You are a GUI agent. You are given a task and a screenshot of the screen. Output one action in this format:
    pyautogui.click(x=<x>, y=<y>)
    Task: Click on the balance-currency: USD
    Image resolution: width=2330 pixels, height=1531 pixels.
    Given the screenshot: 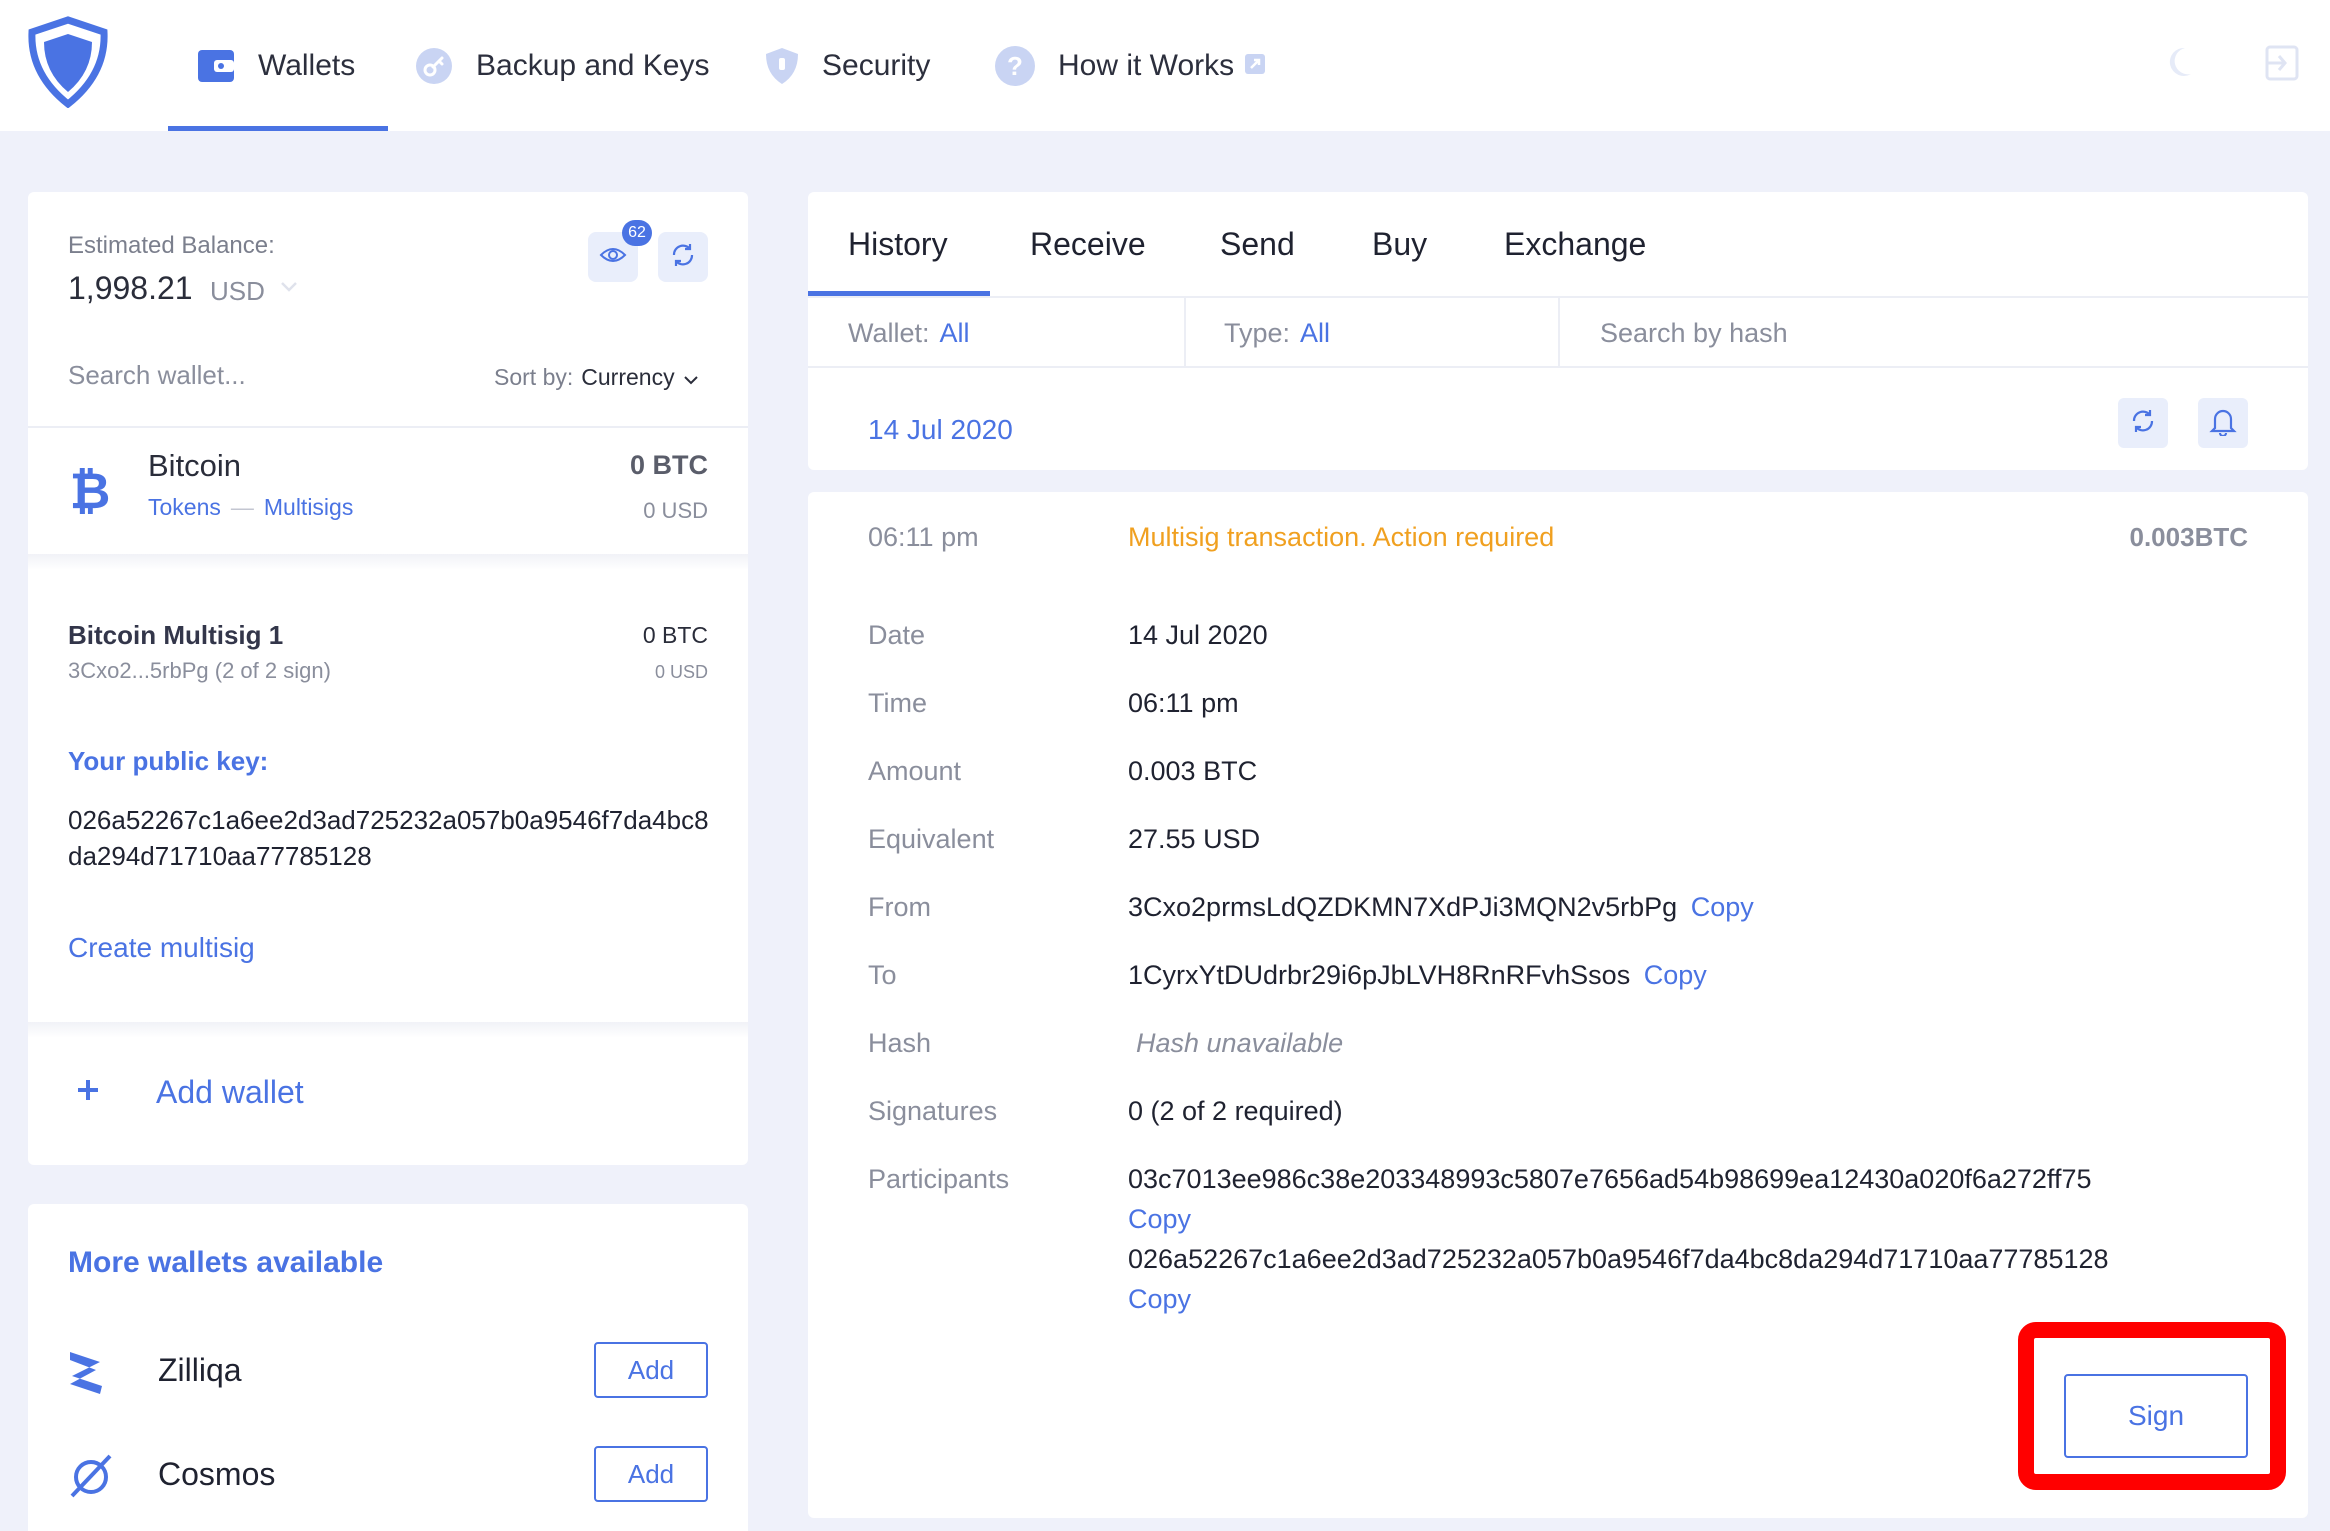 What is the action you would take?
    pyautogui.click(x=237, y=291)
    